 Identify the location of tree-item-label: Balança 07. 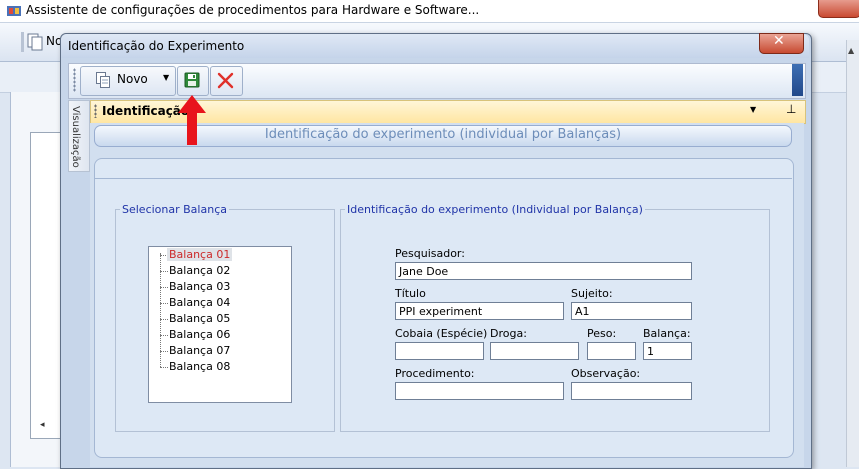
(200, 350).